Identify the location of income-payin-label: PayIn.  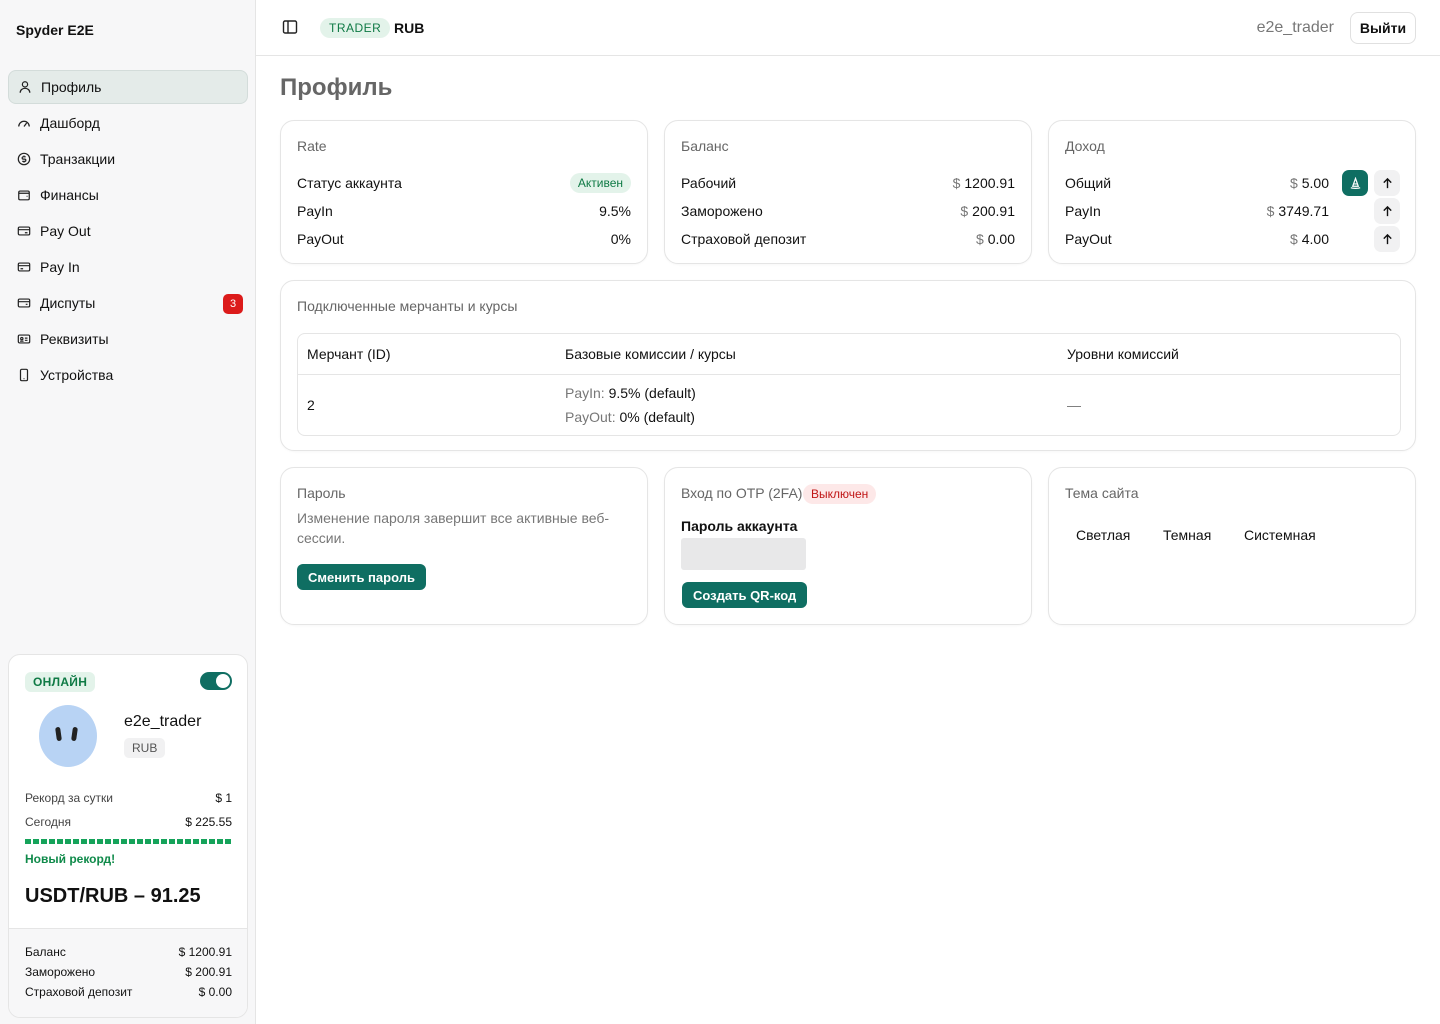
(1083, 211).